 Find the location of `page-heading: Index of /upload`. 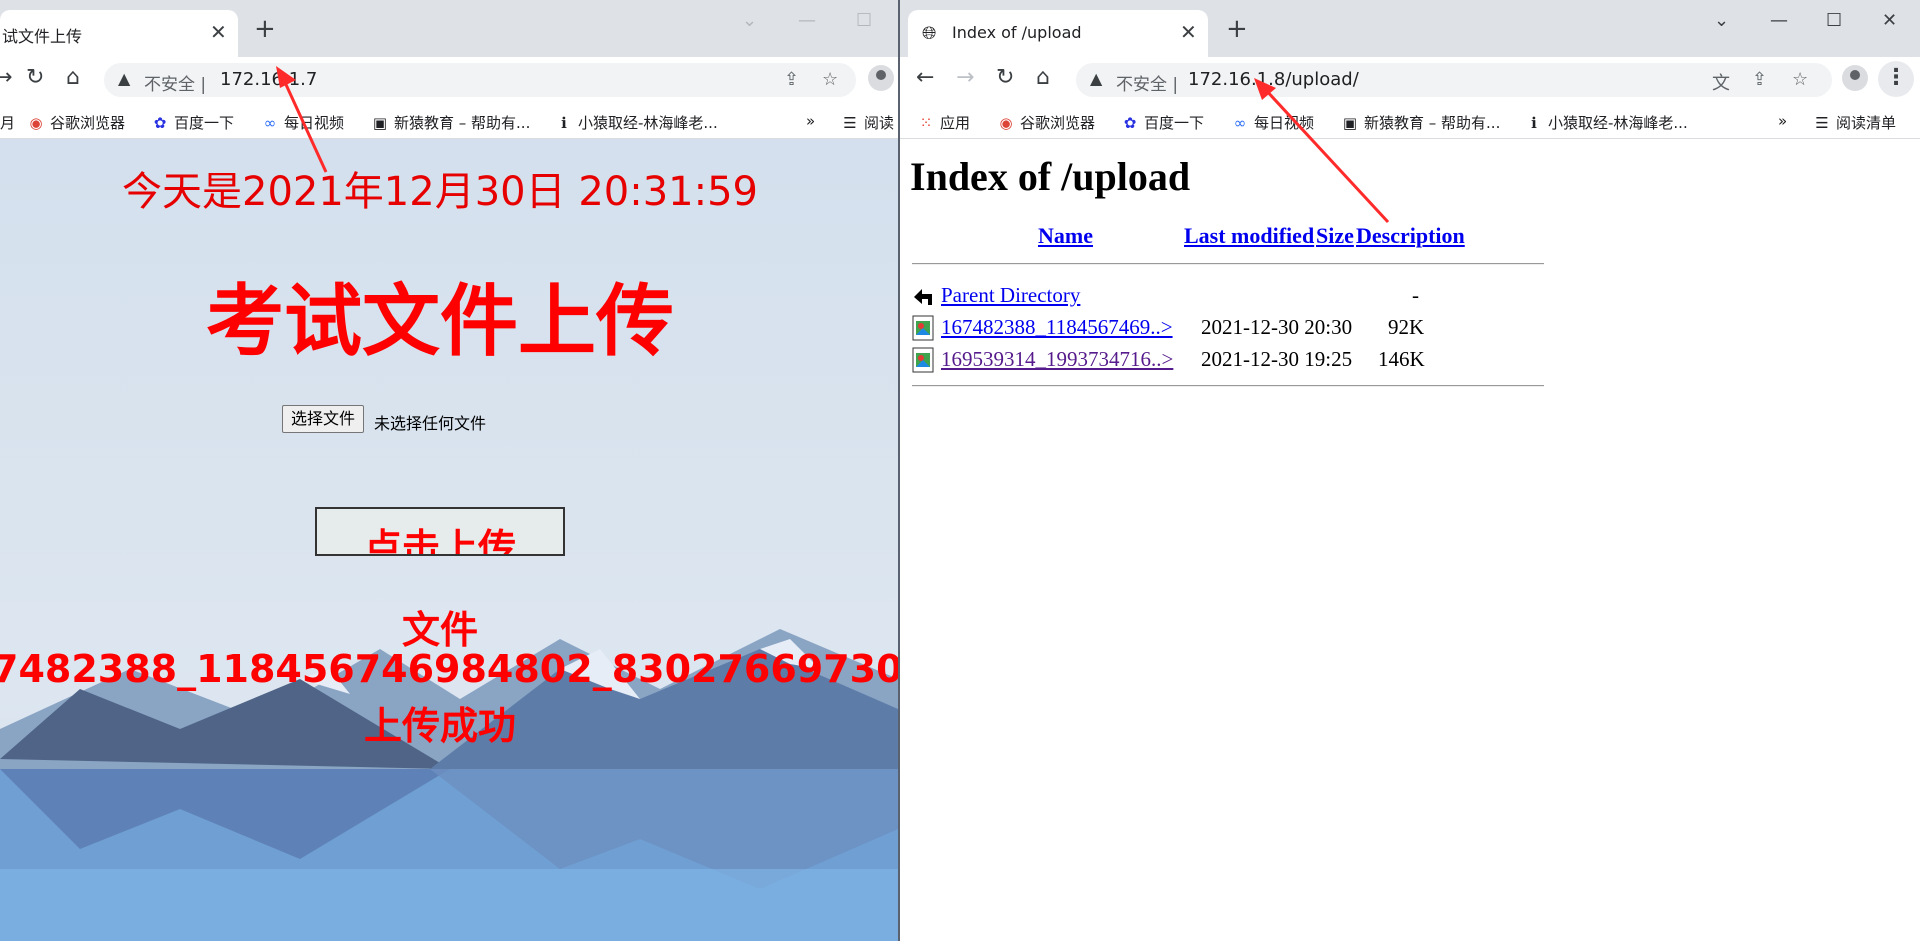

page-heading: Index of /upload is located at coordinates (1050, 176).